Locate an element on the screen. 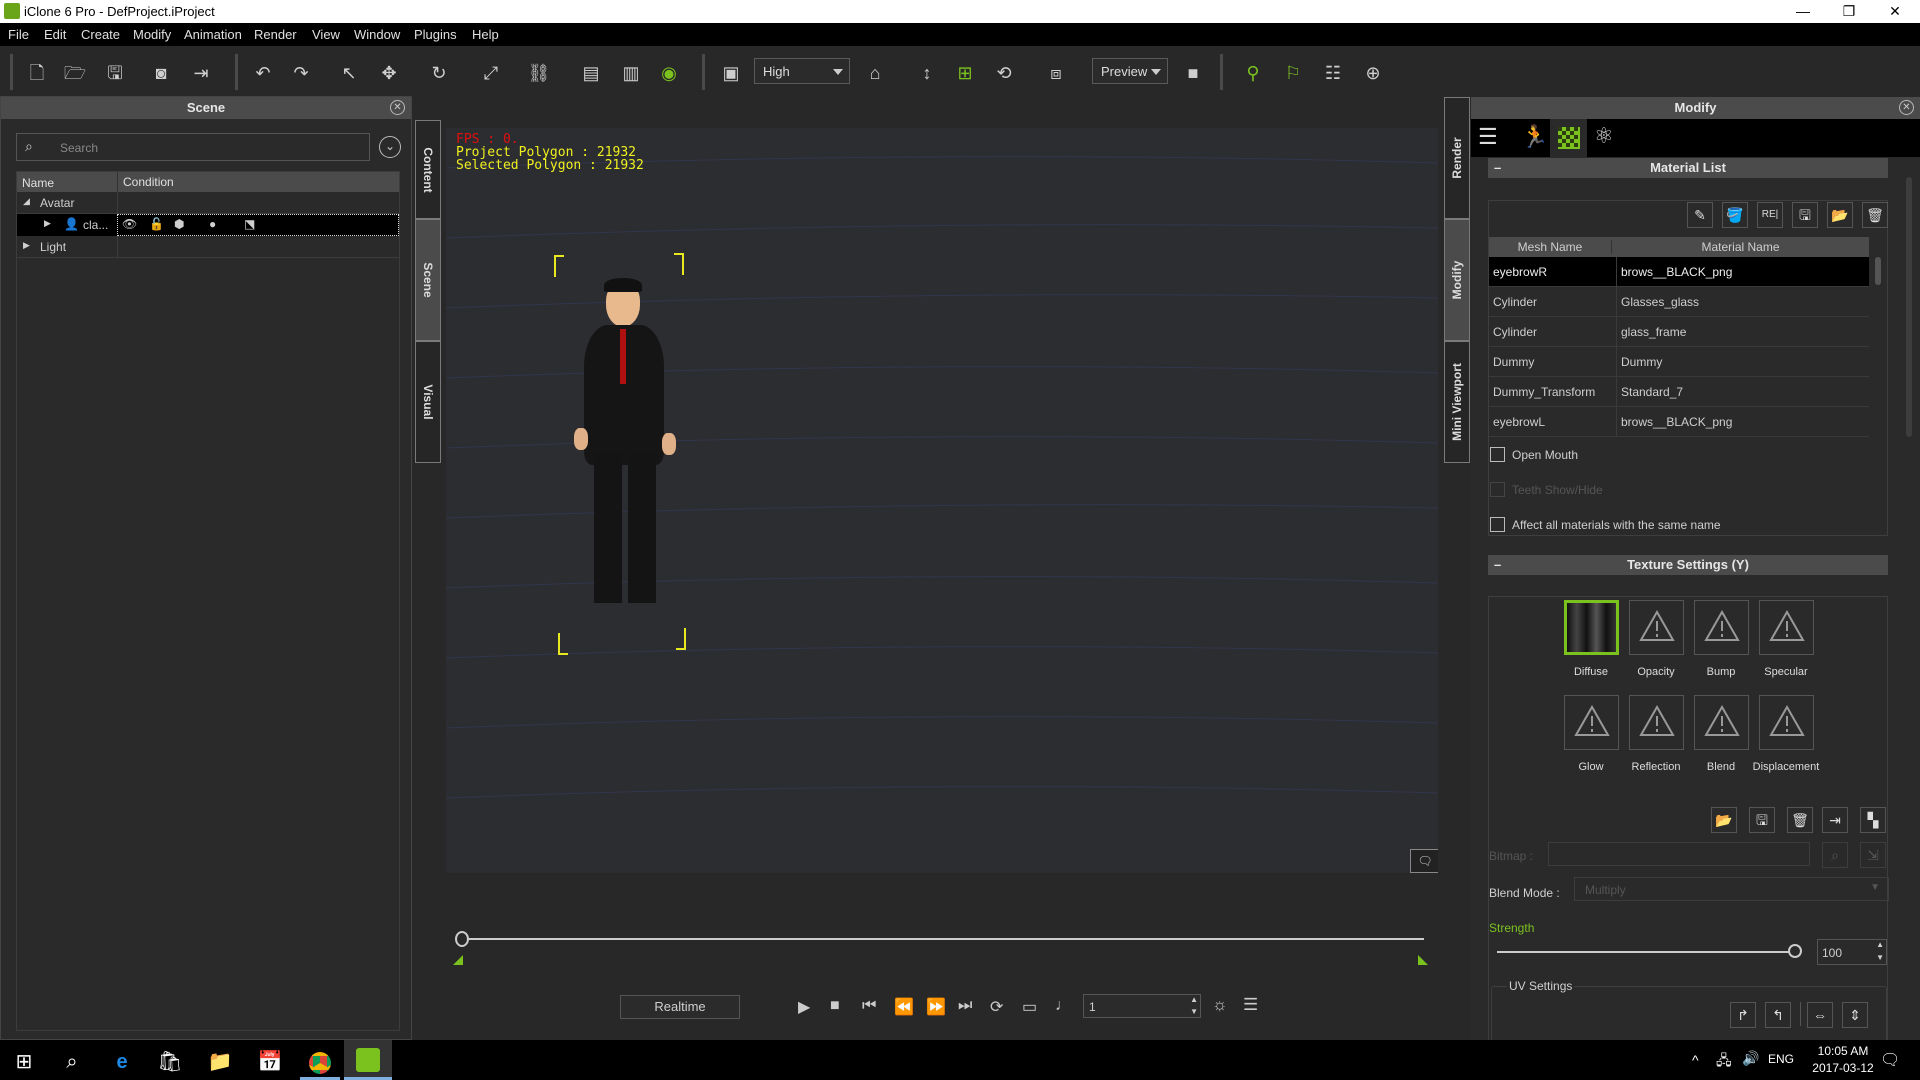  menu-file: File is located at coordinates (18, 34).